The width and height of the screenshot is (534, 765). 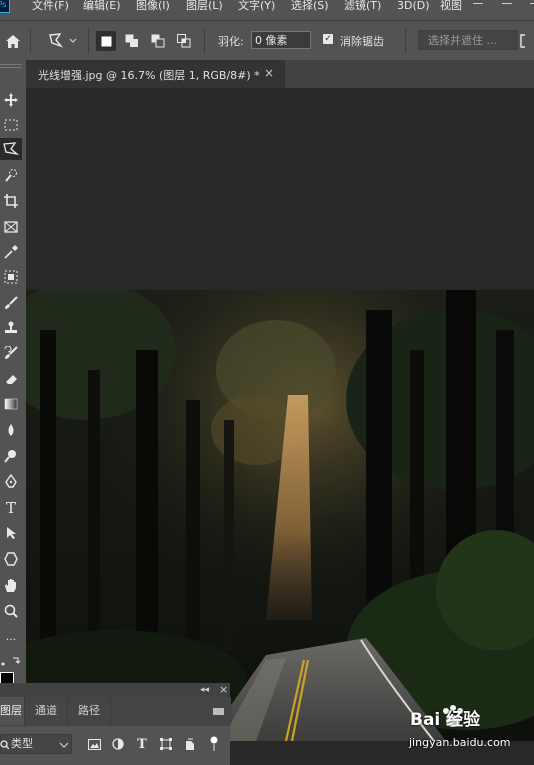 I want to click on anti-alias-label: 消除锯齿, so click(x=362, y=41).